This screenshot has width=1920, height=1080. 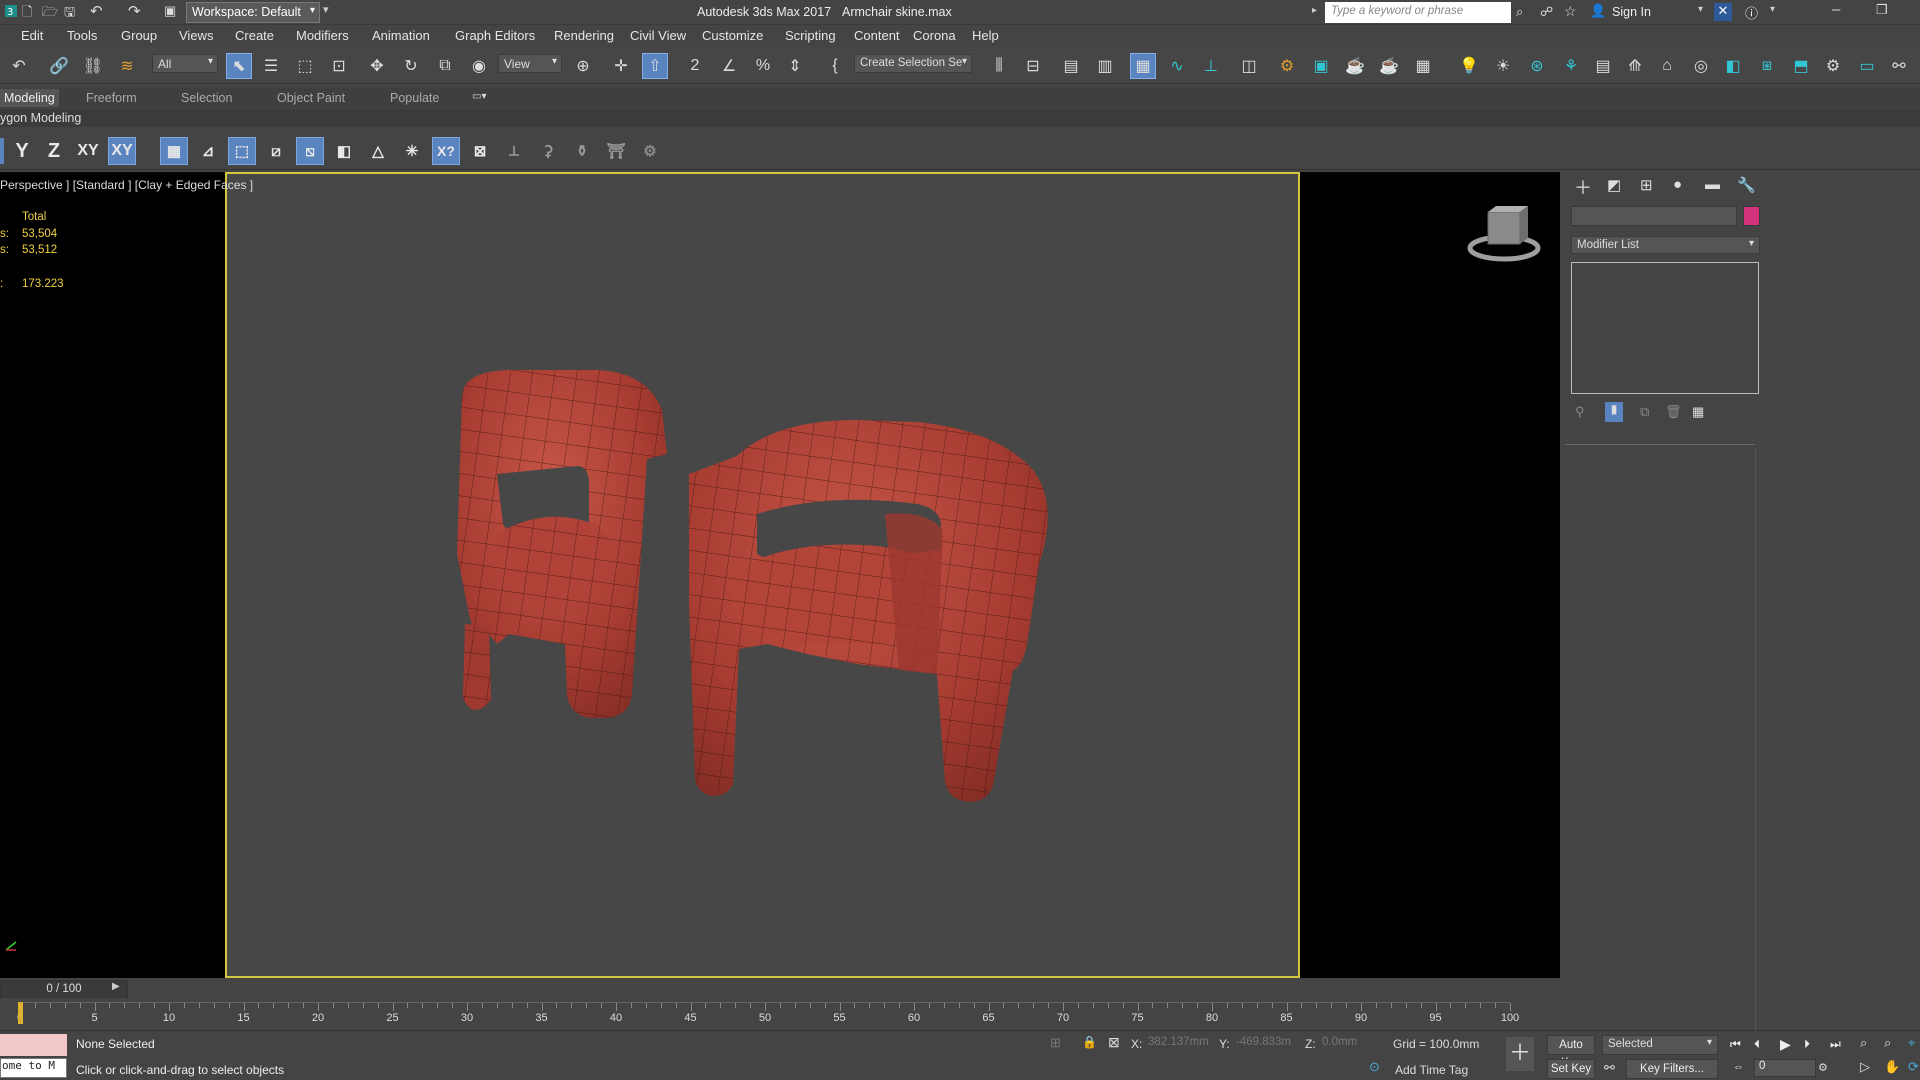 I want to click on corona-interactive-icon: ◧, so click(x=1733, y=66).